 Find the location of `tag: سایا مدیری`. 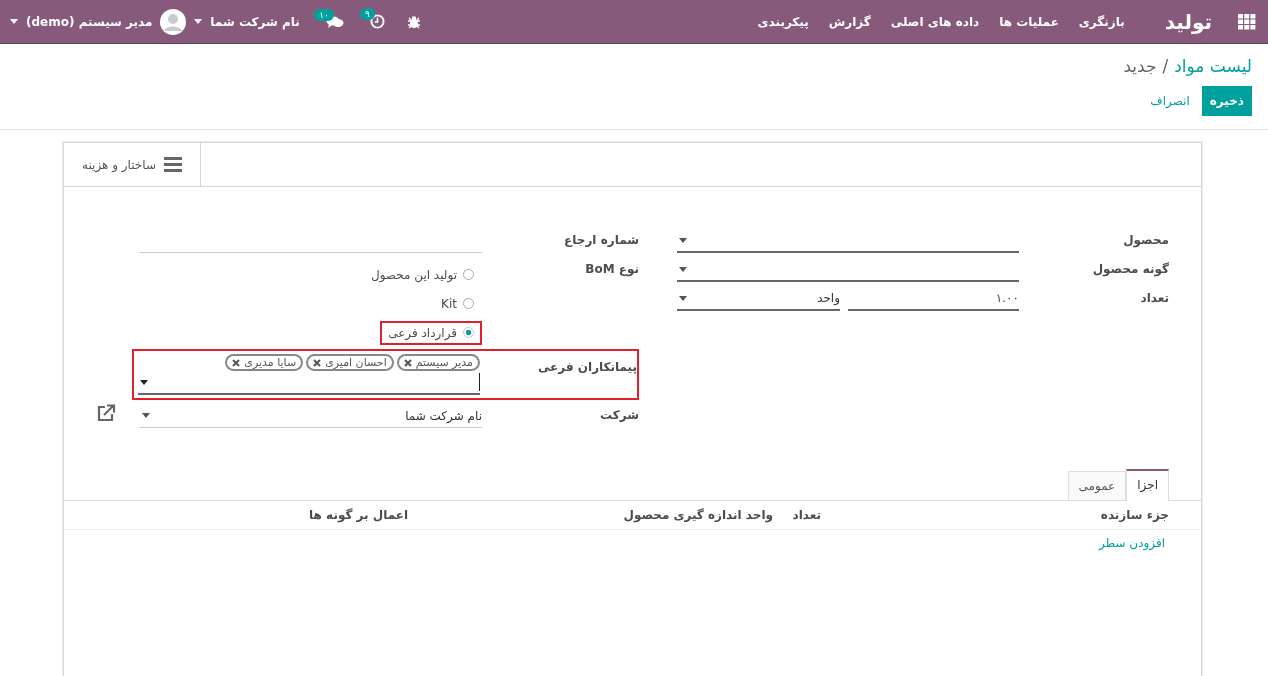

tag: سایا مدیری is located at coordinates (264, 362).